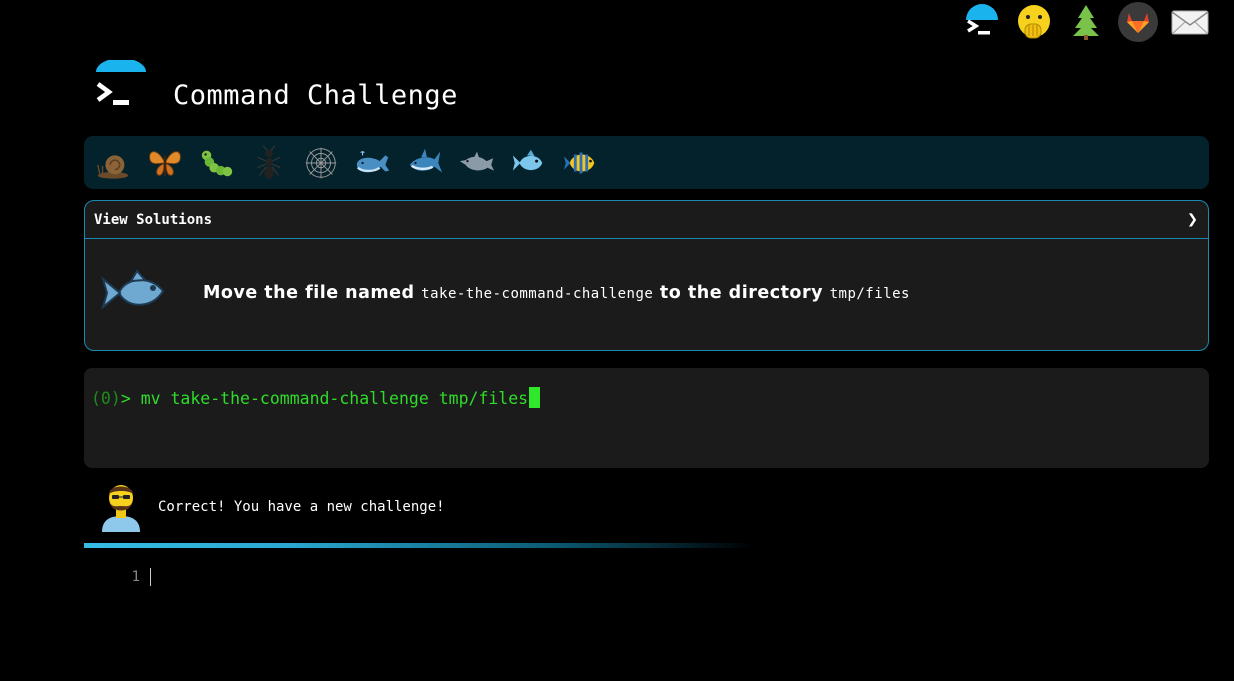 The height and width of the screenshot is (681, 1234). Describe the element at coordinates (1190, 22) in the screenshot. I see `envelope-icon` at that location.